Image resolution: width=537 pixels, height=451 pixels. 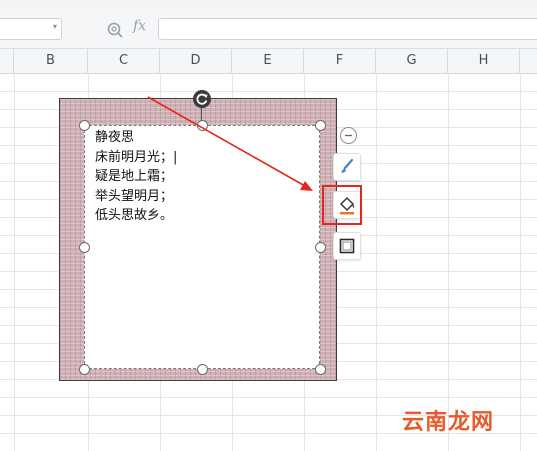 What do you see at coordinates (412, 61) in the screenshot?
I see `column-header-g: G` at bounding box center [412, 61].